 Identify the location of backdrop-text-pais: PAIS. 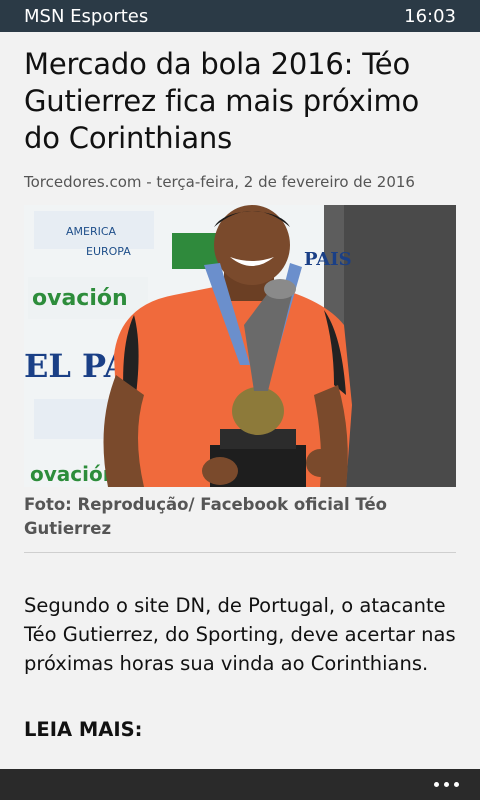
(328, 259).